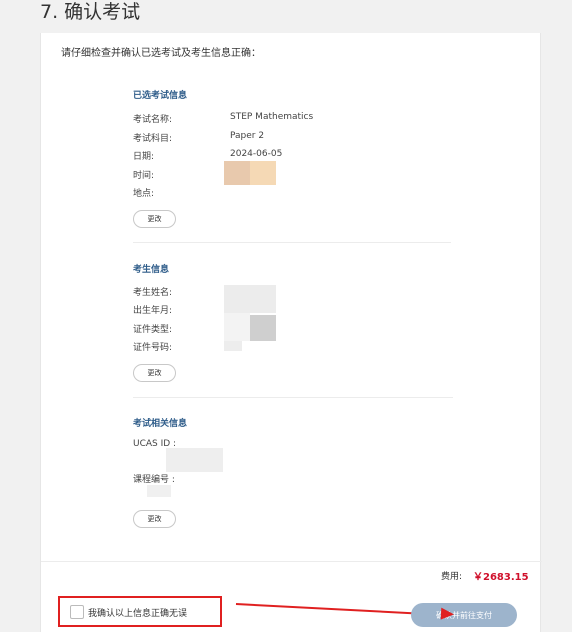  Describe the element at coordinates (237, 173) in the screenshot. I see `redacted-time` at that location.